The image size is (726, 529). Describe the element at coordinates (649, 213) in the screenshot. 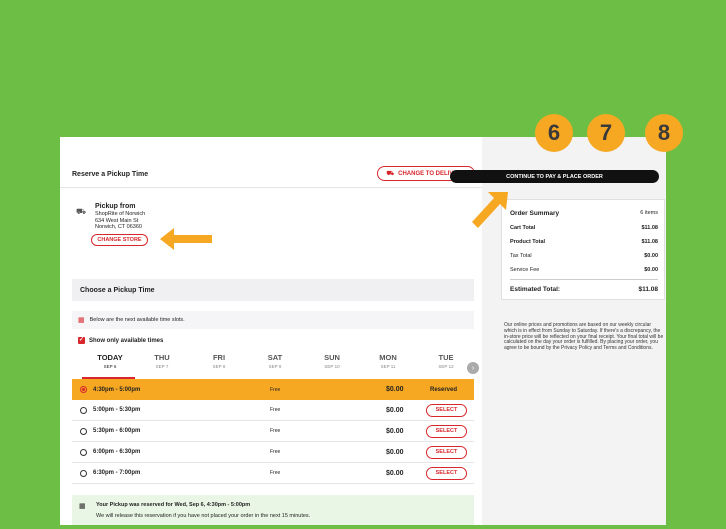

I see `summary-item-count: 6 items` at that location.